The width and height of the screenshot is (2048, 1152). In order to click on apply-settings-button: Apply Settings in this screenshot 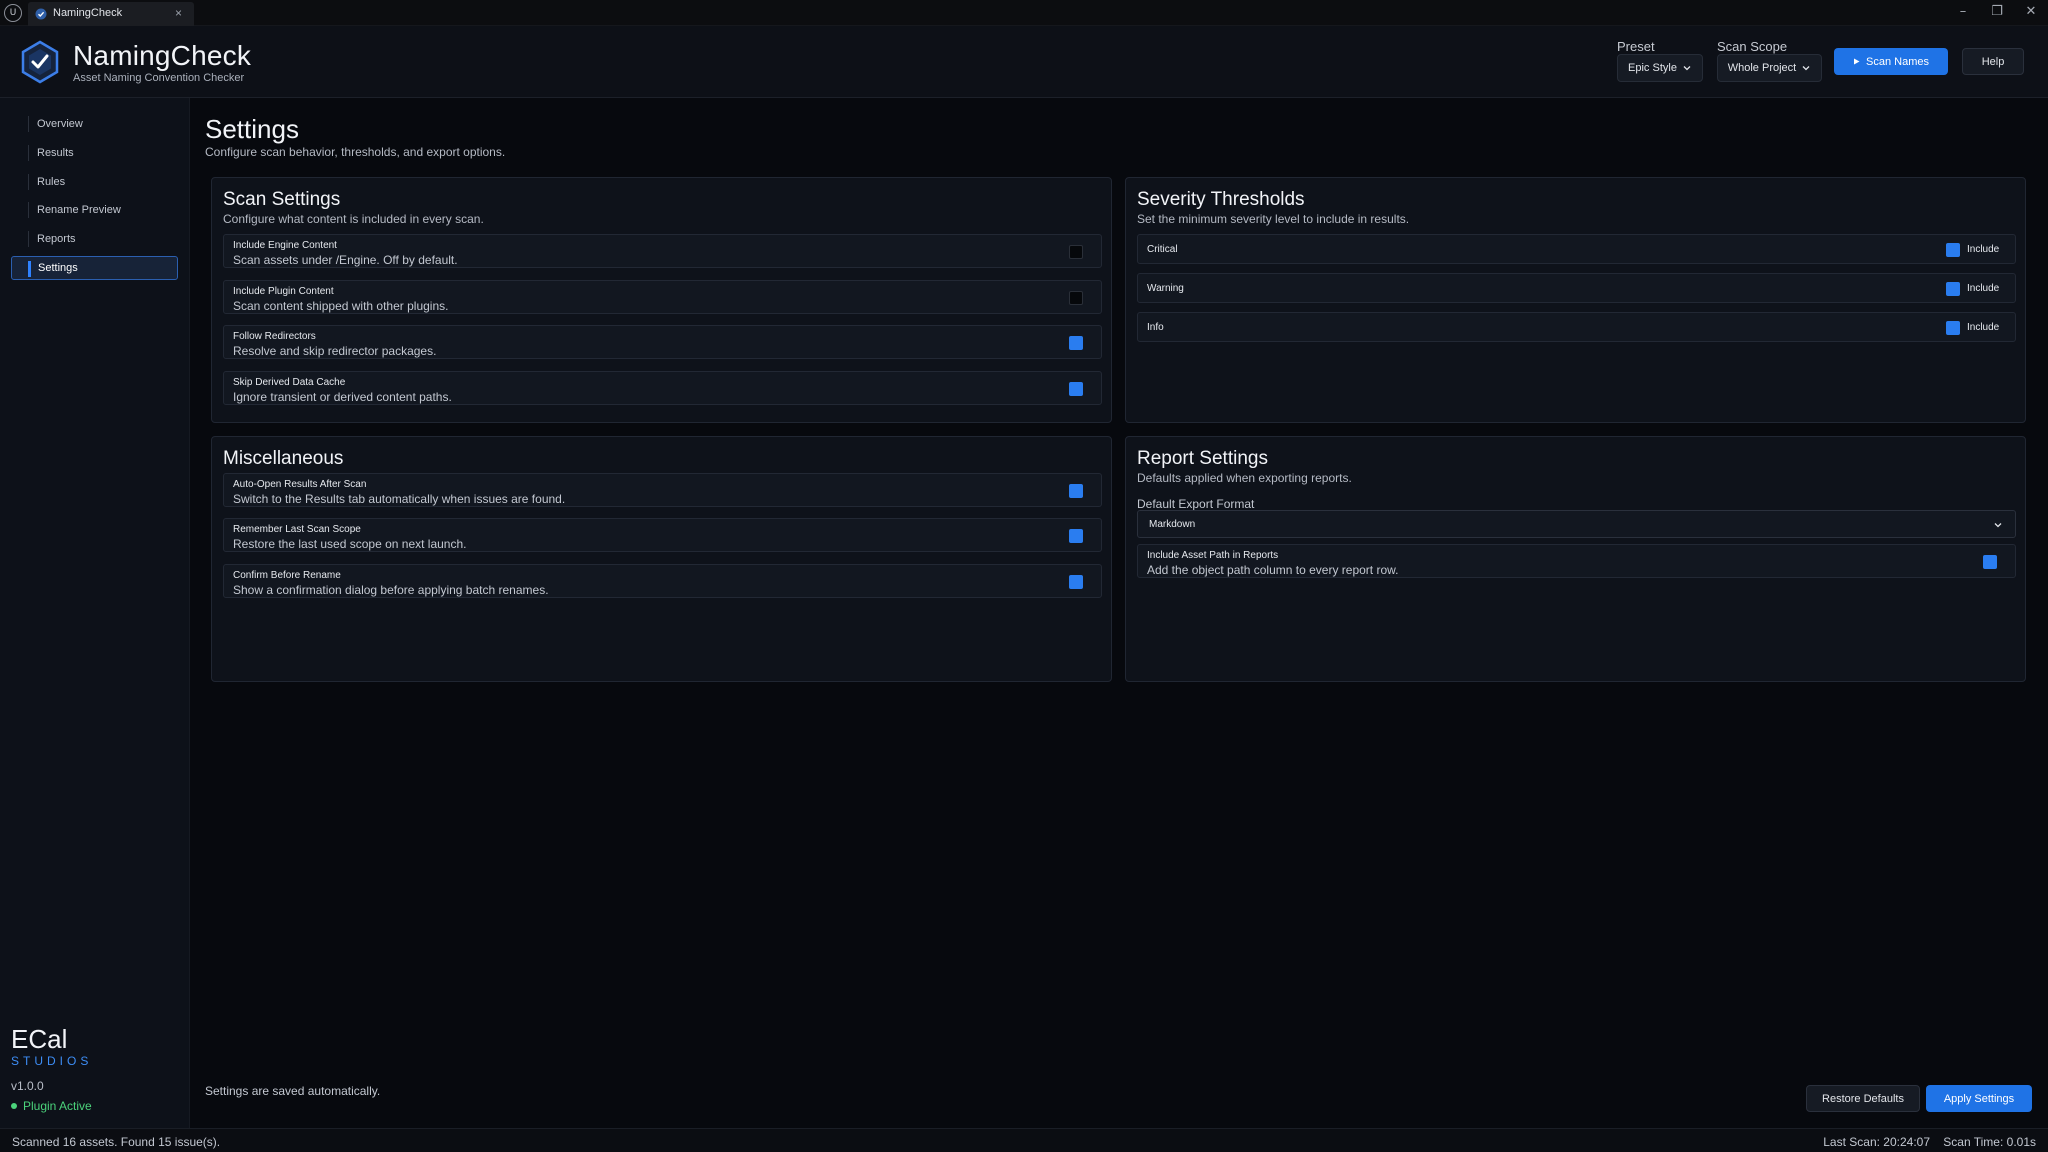, I will do `click(1979, 1098)`.